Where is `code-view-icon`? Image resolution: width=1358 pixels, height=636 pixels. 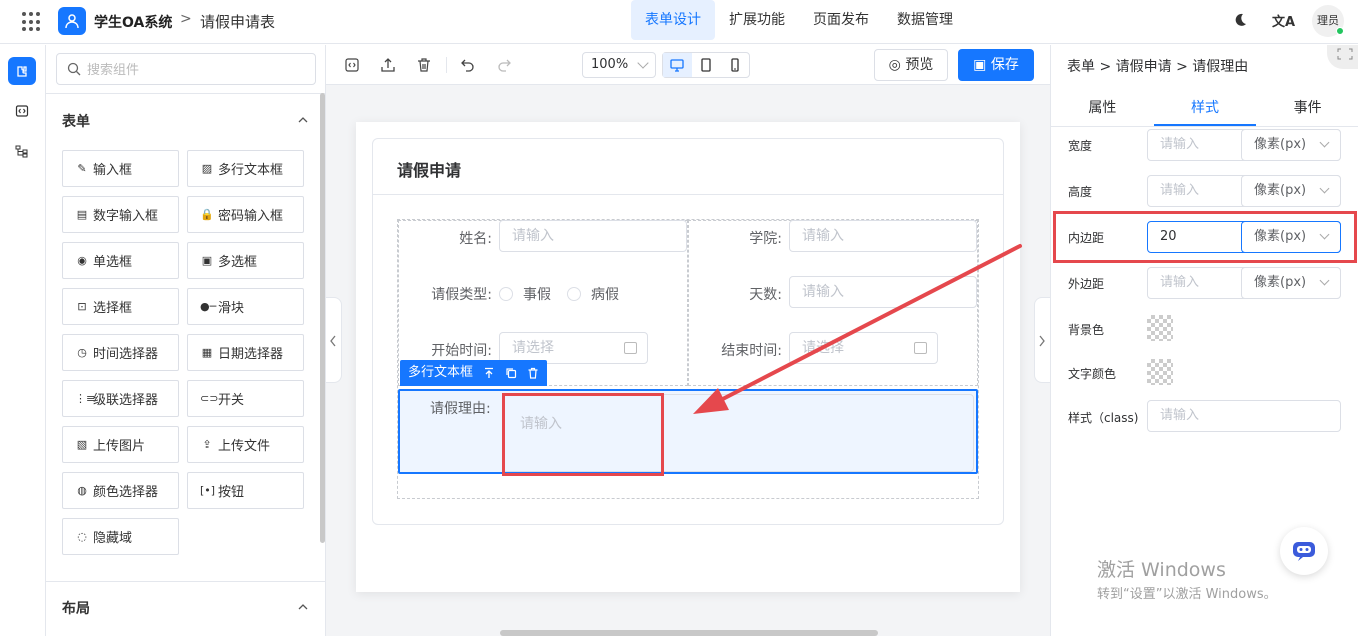
code-view-icon is located at coordinates (352, 65).